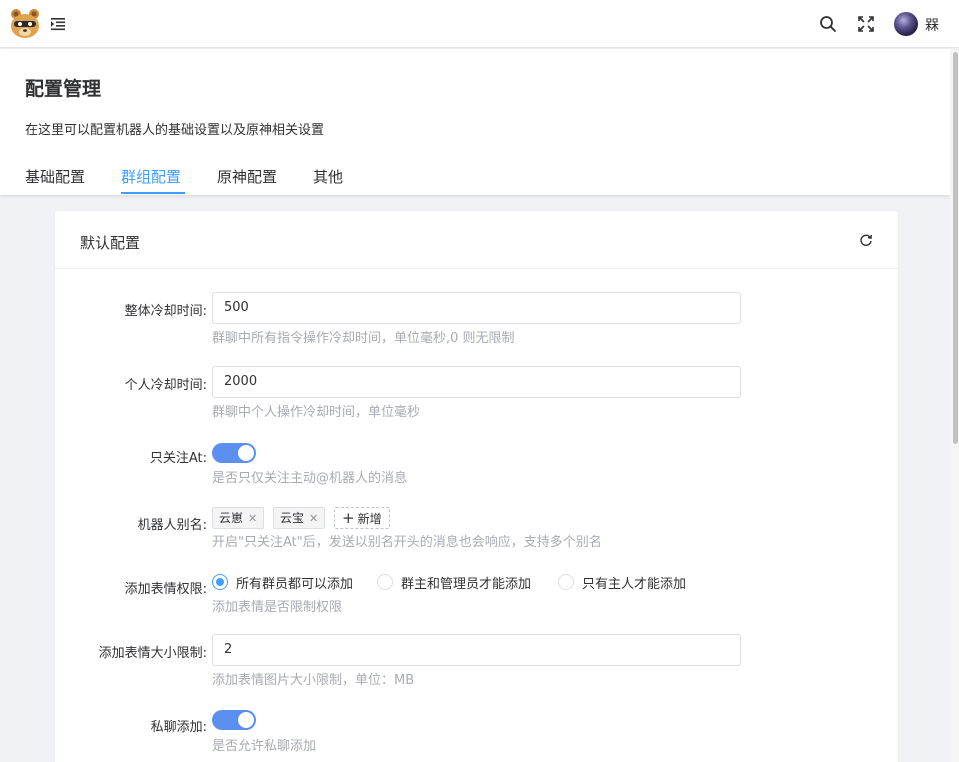 This screenshot has width=959, height=762. What do you see at coordinates (58, 24) in the screenshot?
I see `menu-fold-icon` at bounding box center [58, 24].